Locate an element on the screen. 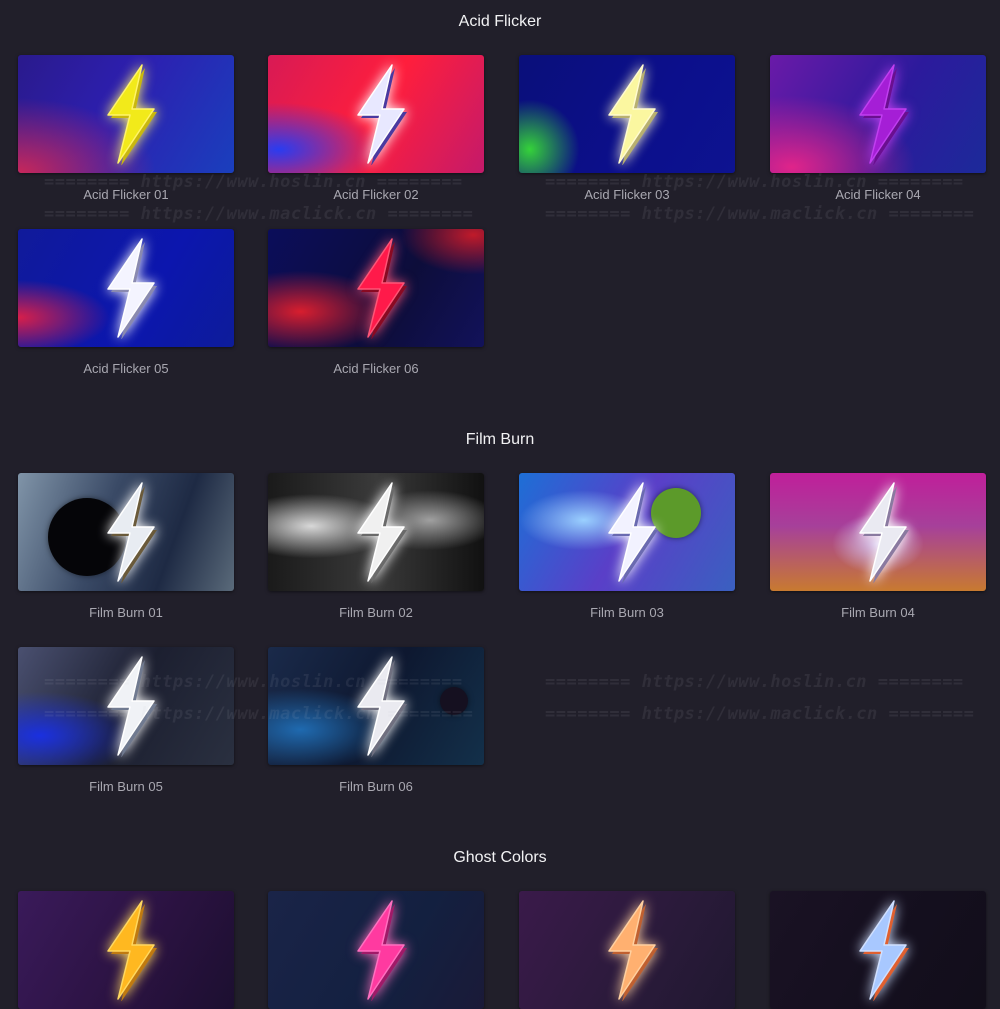 Image resolution: width=1000 pixels, height=1009 pixels. preset-label: Film Burn 03 is located at coordinates (627, 612).